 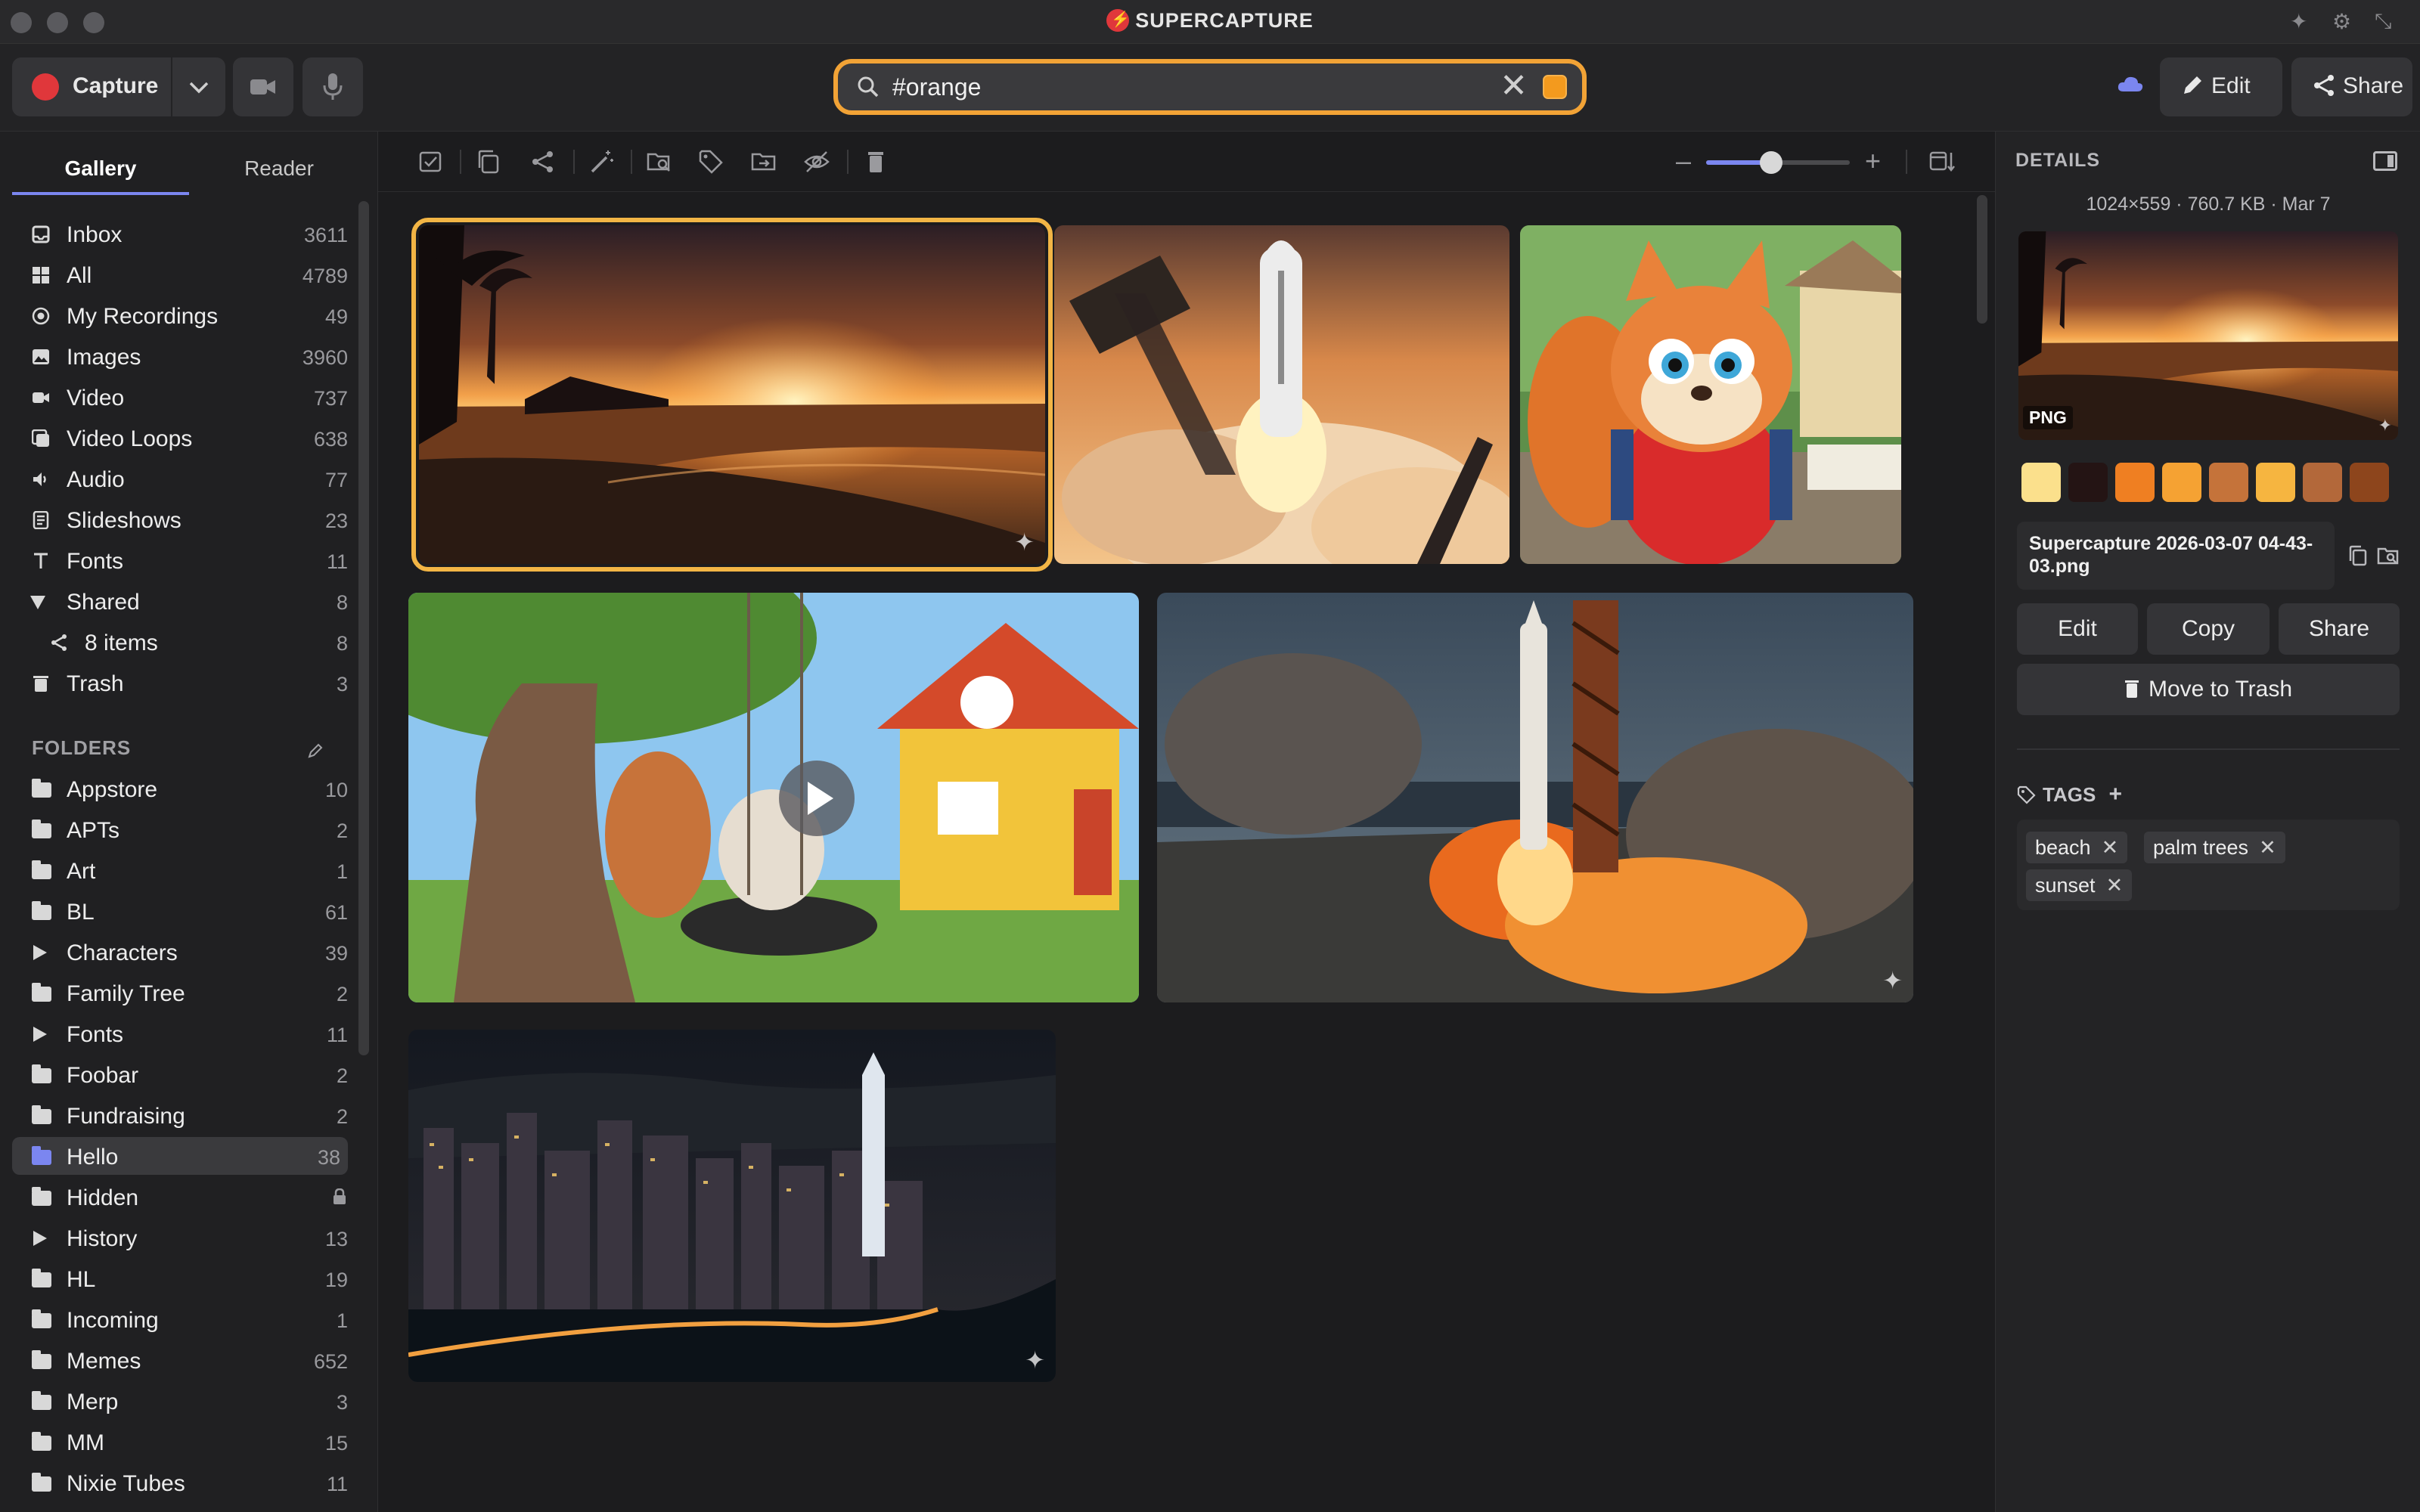 What do you see at coordinates (2208, 689) in the screenshot?
I see `move-to-trash-button: Move to Trash` at bounding box center [2208, 689].